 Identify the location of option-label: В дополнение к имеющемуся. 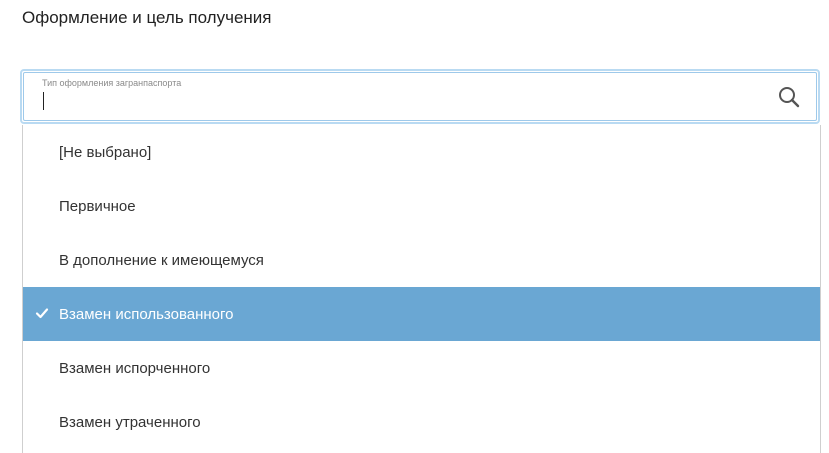
(161, 260).